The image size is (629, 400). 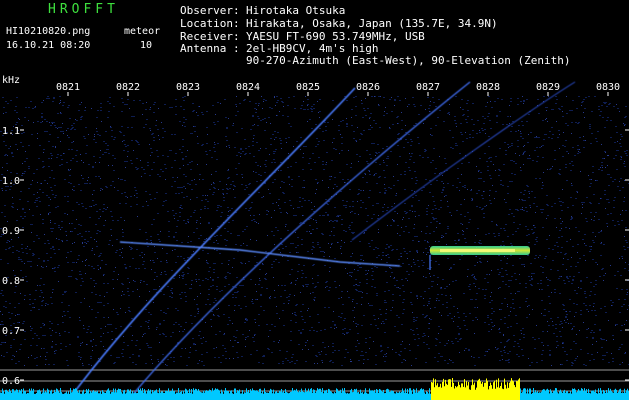 What do you see at coordinates (428, 87) in the screenshot?
I see `x-tick-label: 0827` at bounding box center [428, 87].